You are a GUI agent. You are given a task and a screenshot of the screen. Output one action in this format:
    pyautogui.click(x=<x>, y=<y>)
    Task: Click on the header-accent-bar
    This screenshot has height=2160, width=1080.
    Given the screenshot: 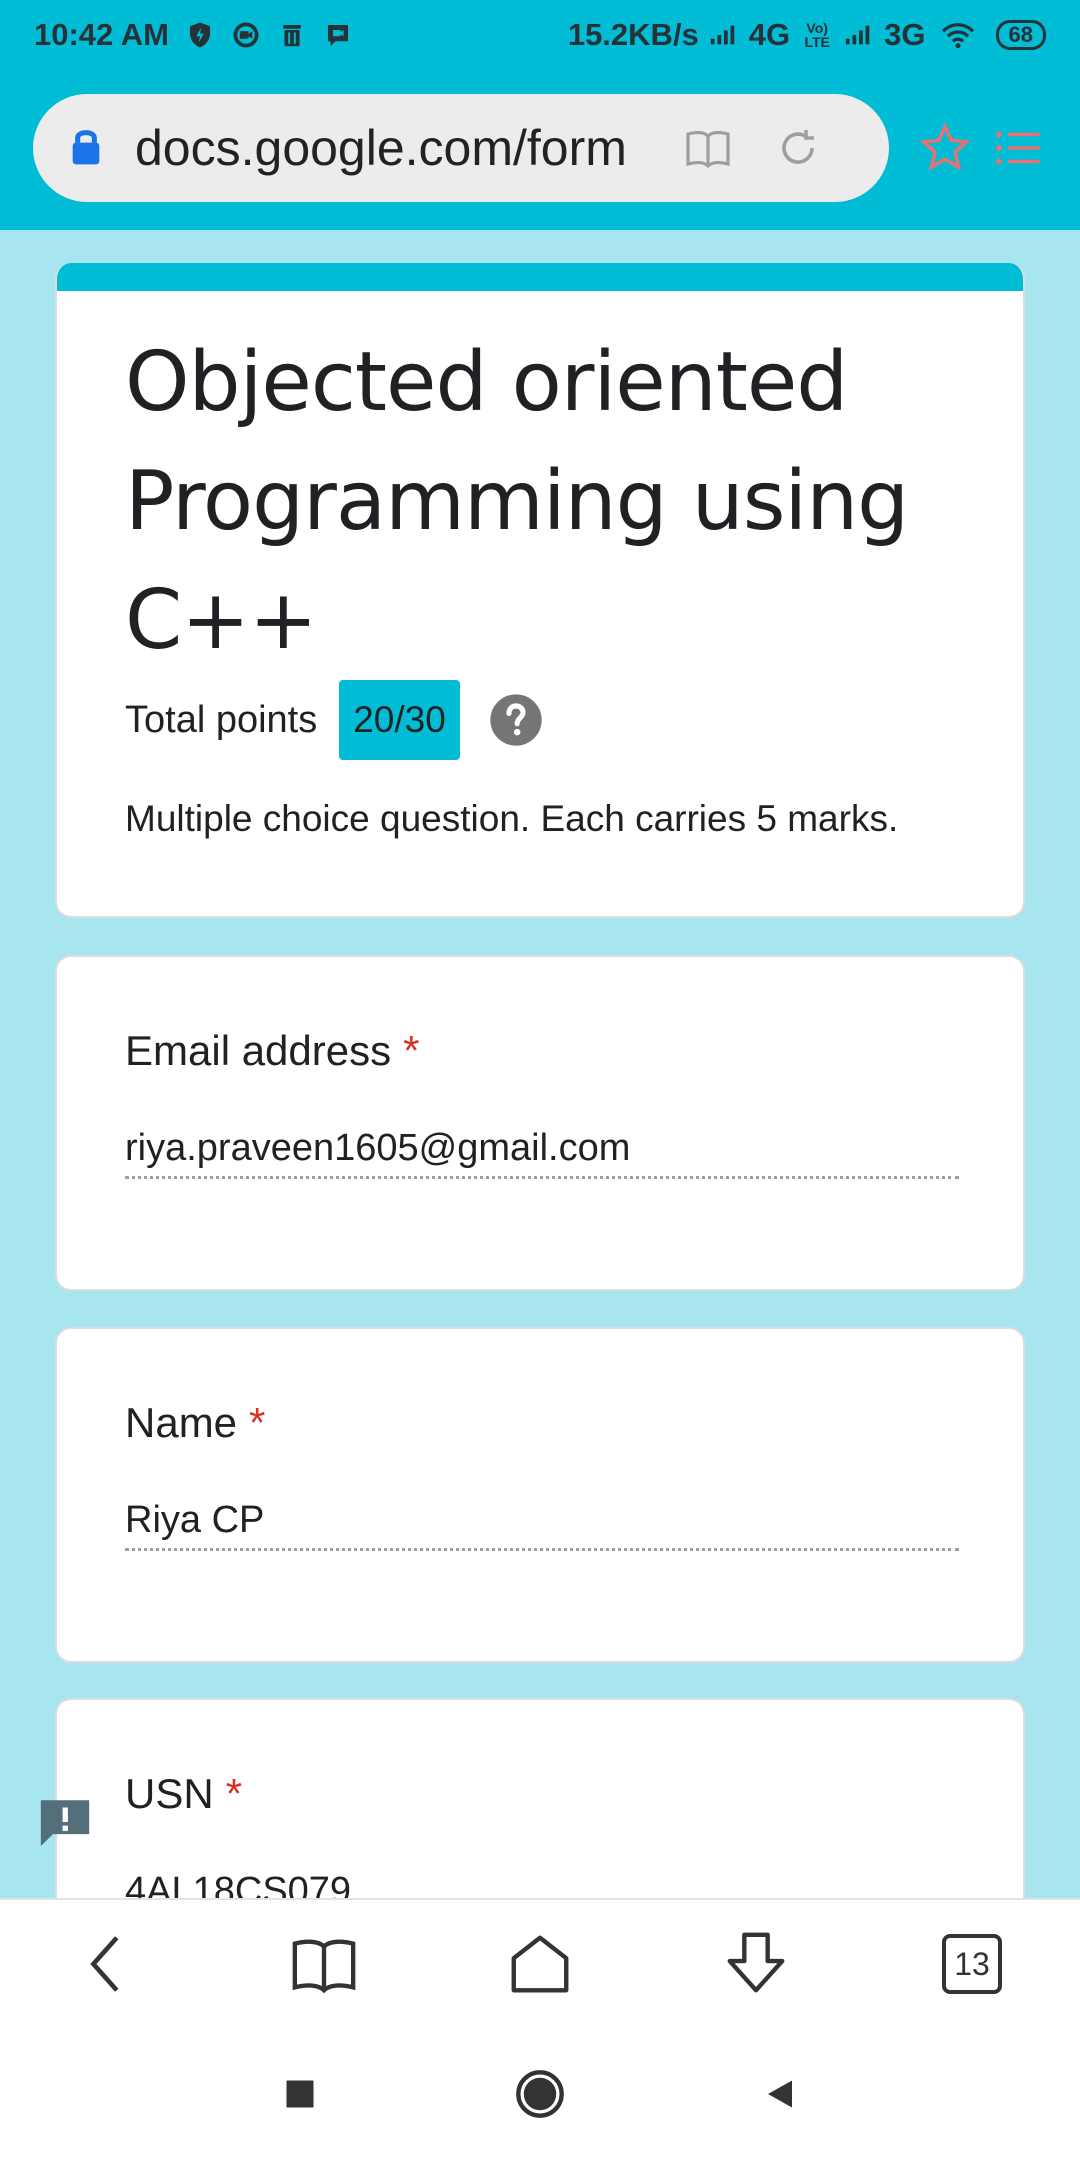 What is the action you would take?
    pyautogui.click(x=540, y=277)
    